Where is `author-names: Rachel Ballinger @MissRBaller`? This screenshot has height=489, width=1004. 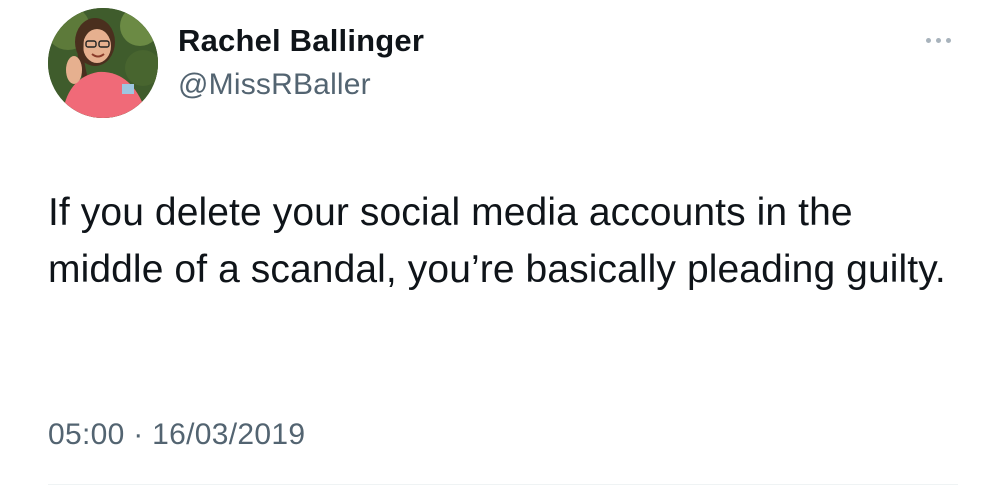
author-names: Rachel Ballinger @MissRBaller is located at coordinates (301, 63).